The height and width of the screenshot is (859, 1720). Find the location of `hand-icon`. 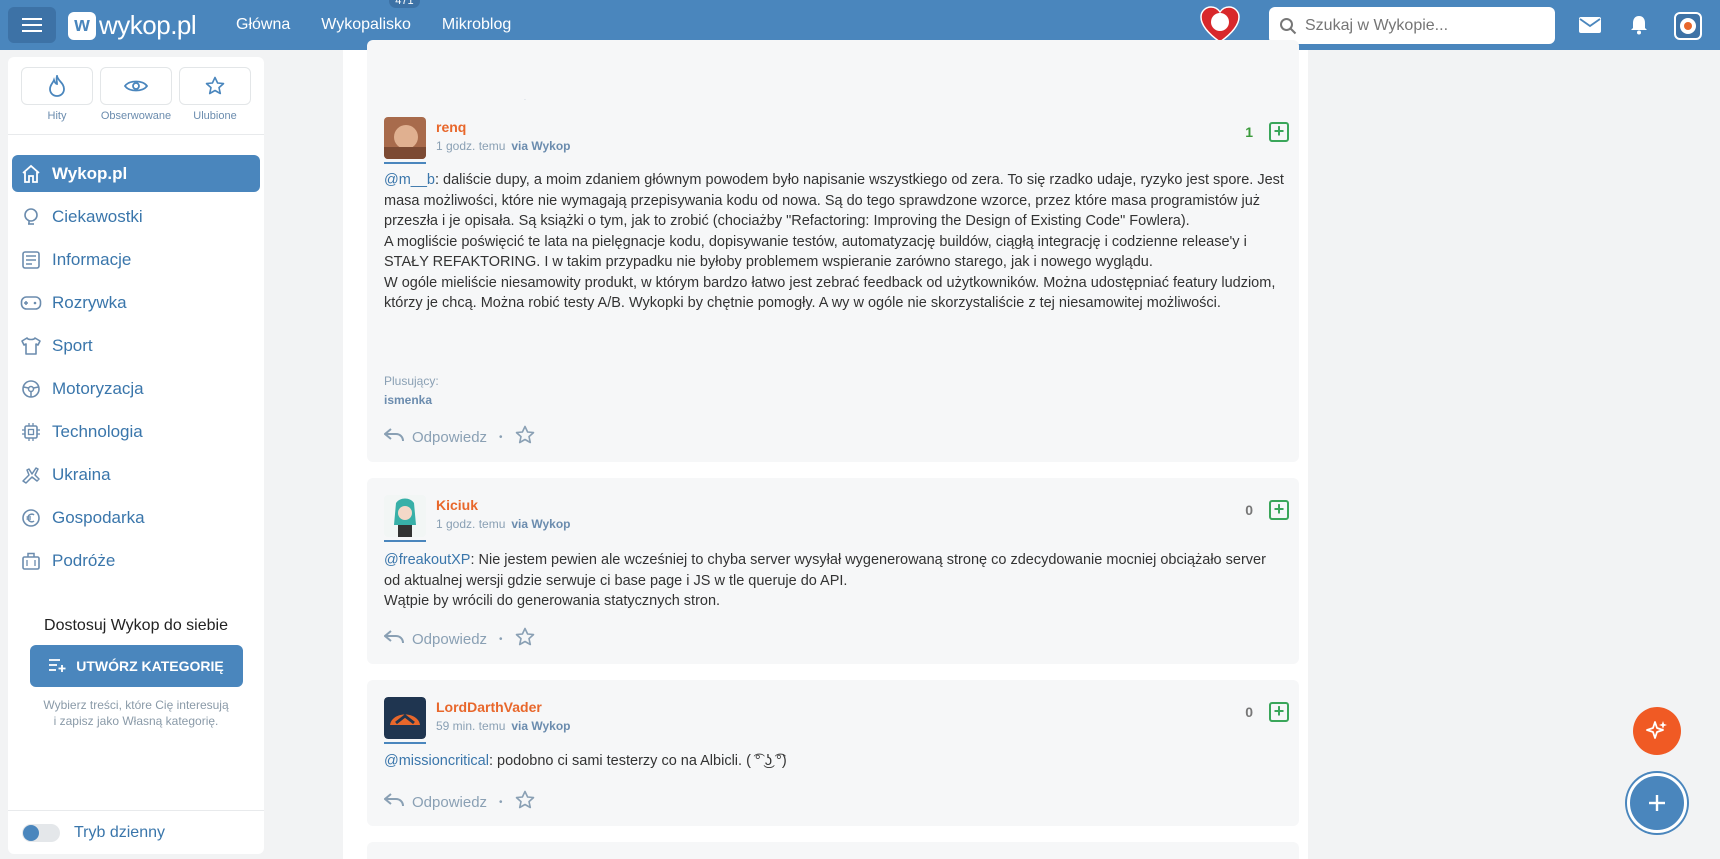

hand-icon is located at coordinates (31, 475).